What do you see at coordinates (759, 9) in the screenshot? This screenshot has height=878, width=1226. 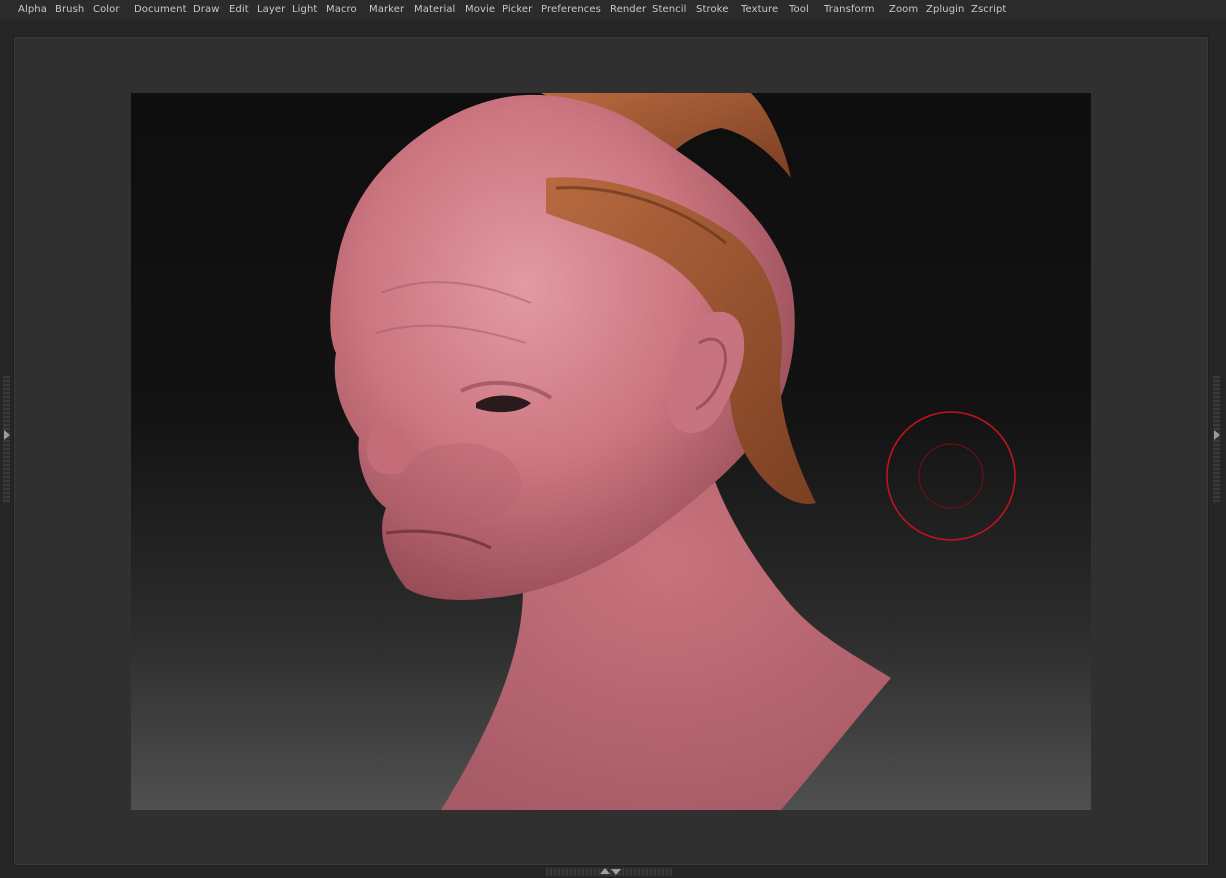 I see `menu-texture: Texture` at bounding box center [759, 9].